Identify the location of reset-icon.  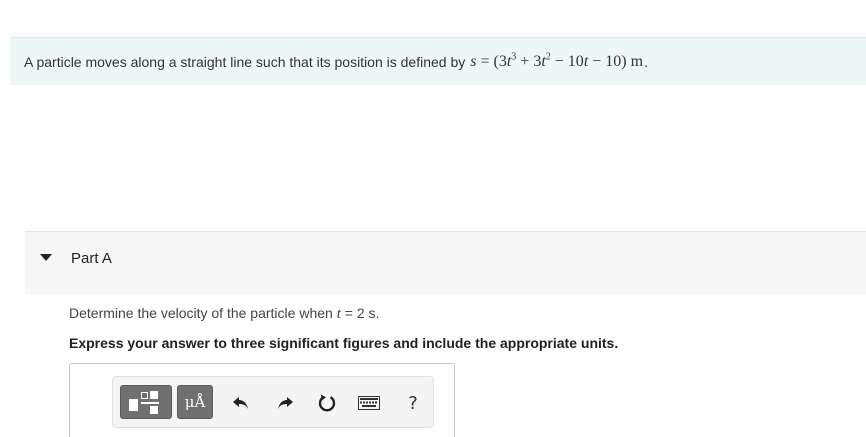
(327, 403).